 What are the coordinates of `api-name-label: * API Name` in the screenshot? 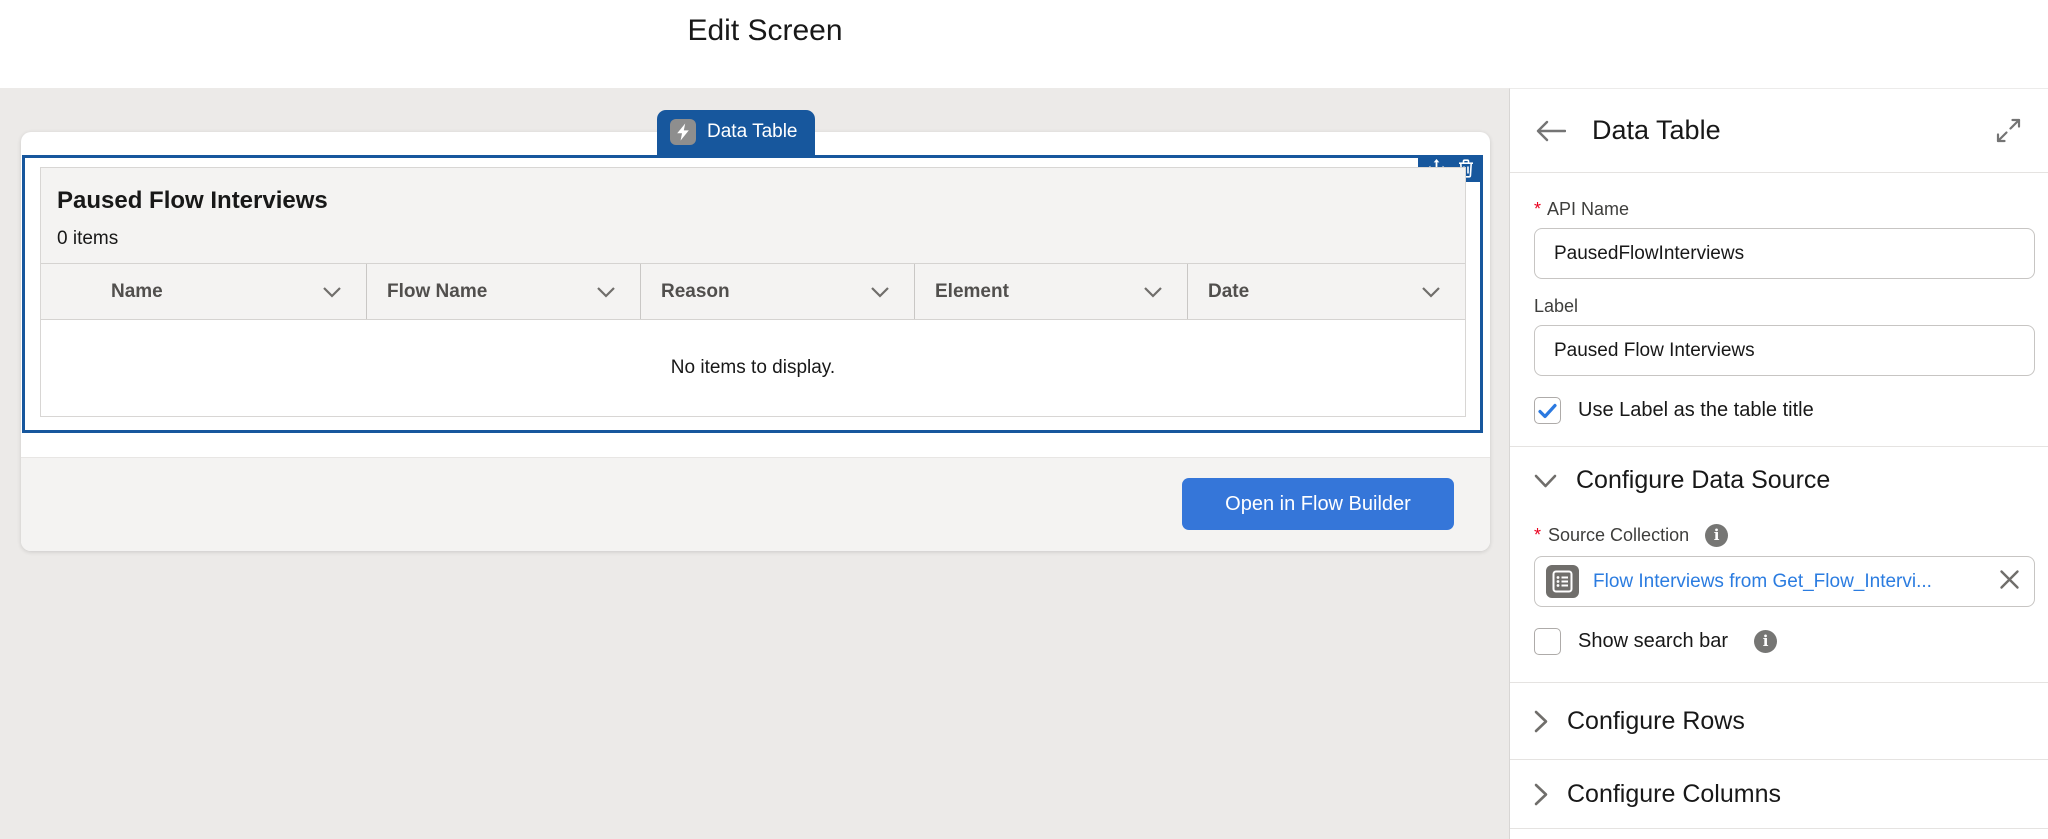 It's located at (1582, 209).